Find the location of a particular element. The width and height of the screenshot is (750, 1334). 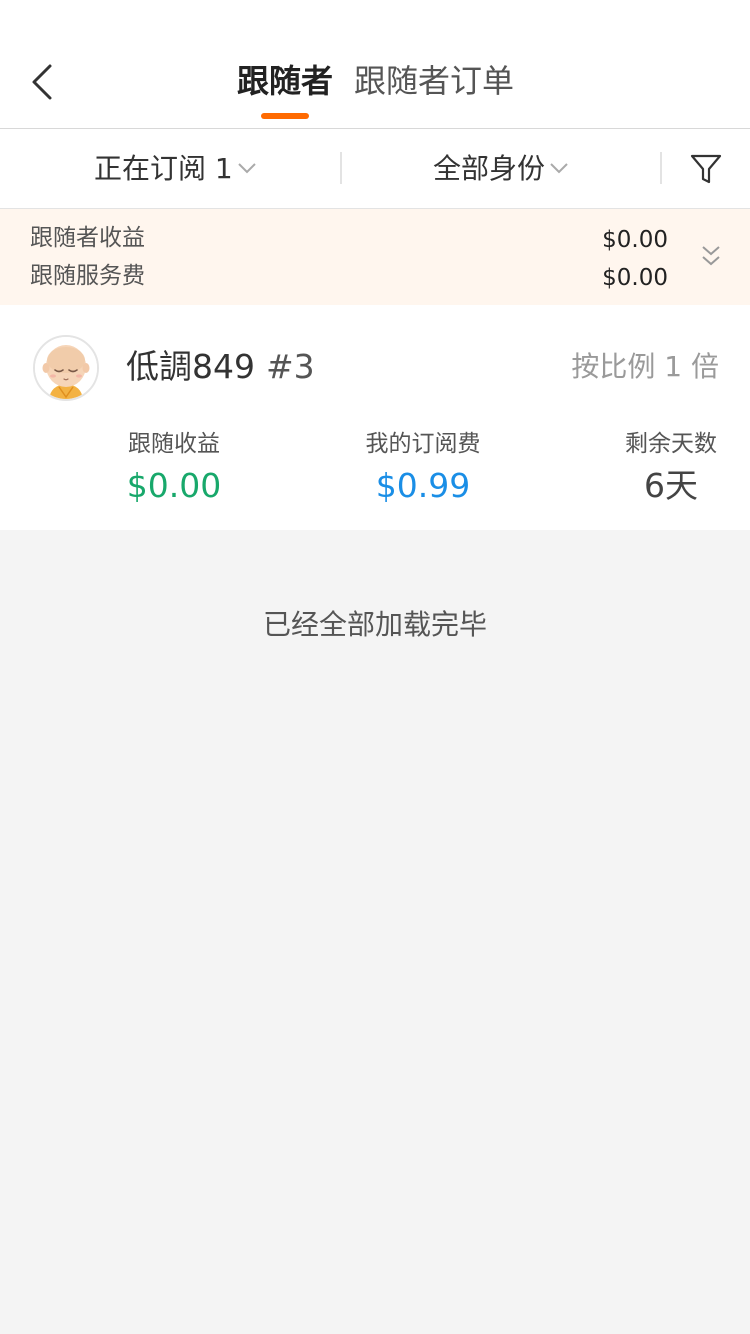

double-chevron-down-icon is located at coordinates (711, 256).